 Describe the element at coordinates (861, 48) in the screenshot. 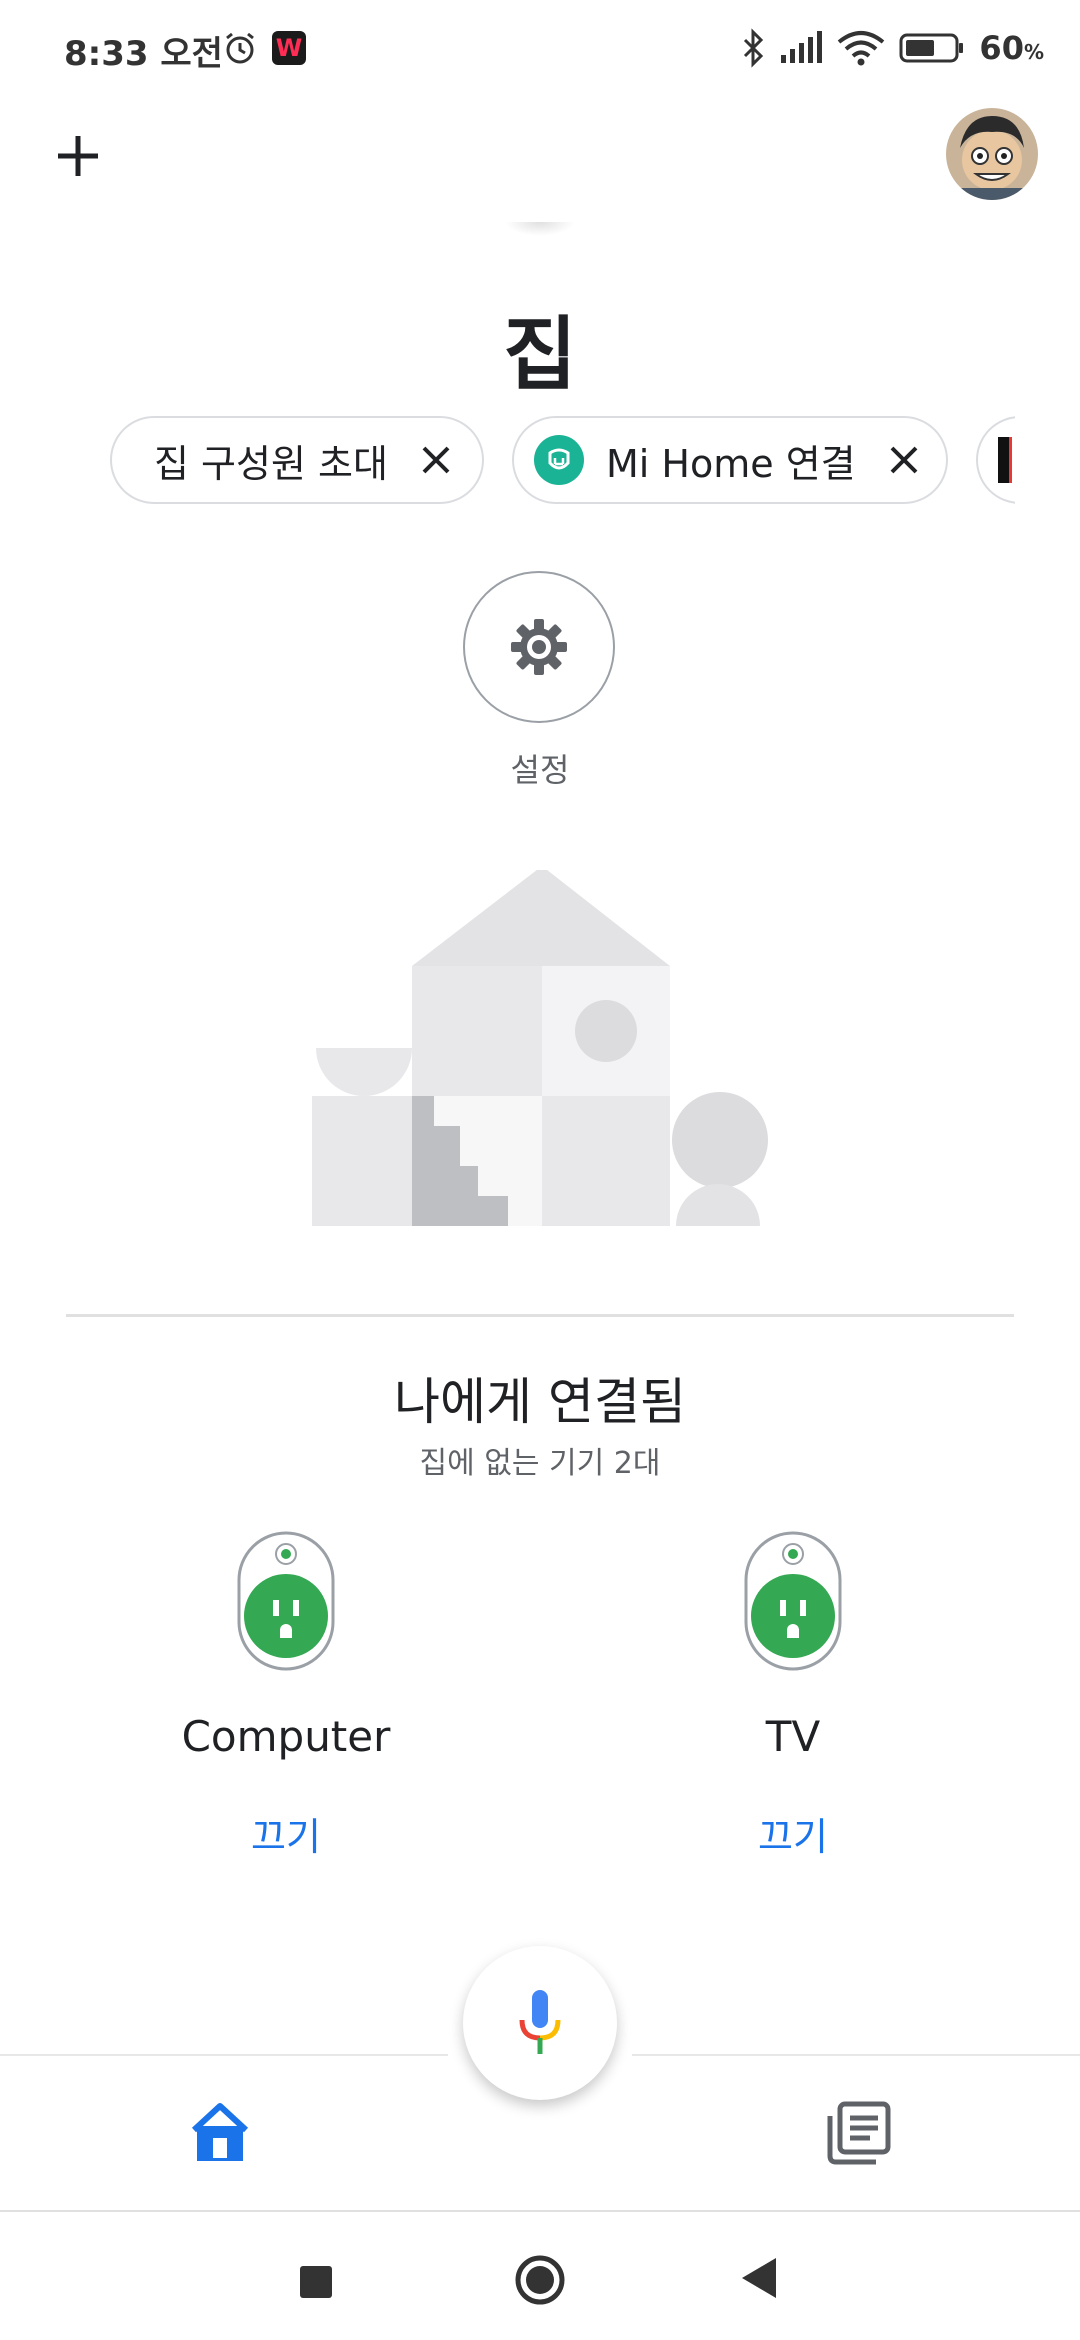

I see `wifi-icon` at that location.